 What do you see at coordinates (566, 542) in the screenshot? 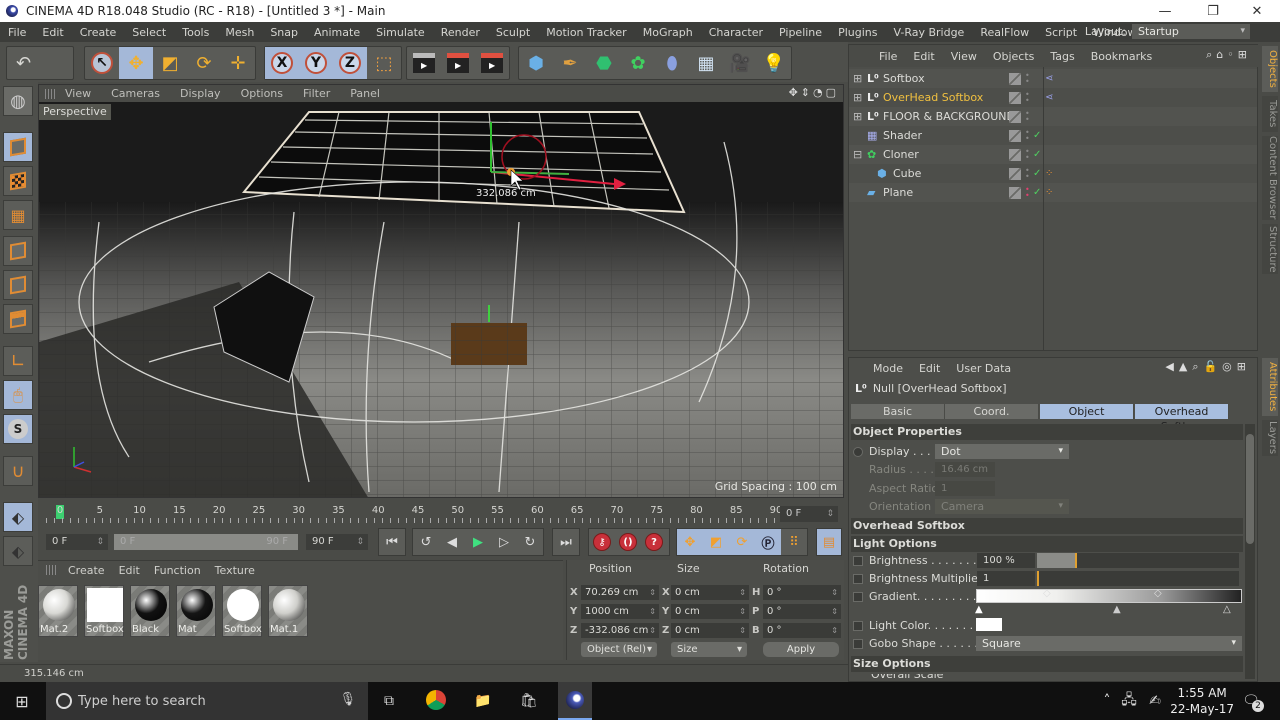
I see `goto-end-button: ⏭` at bounding box center [566, 542].